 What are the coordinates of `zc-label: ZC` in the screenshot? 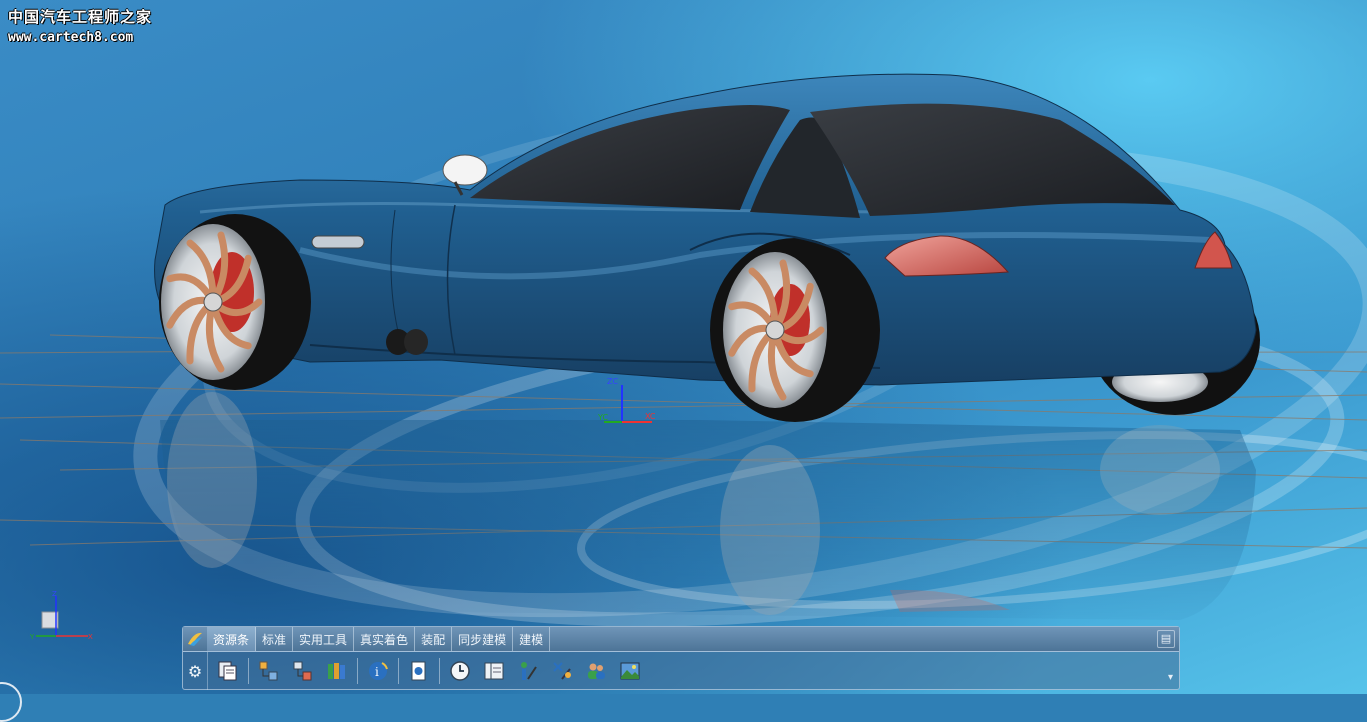 It's located at (612, 381).